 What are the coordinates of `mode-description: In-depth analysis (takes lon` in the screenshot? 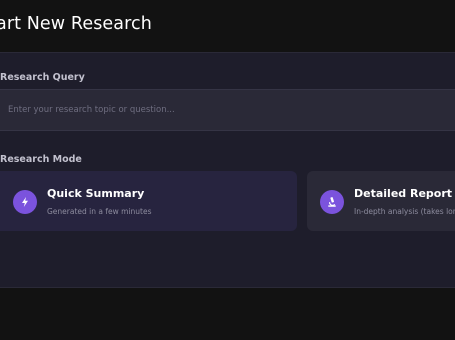 It's located at (404, 211).